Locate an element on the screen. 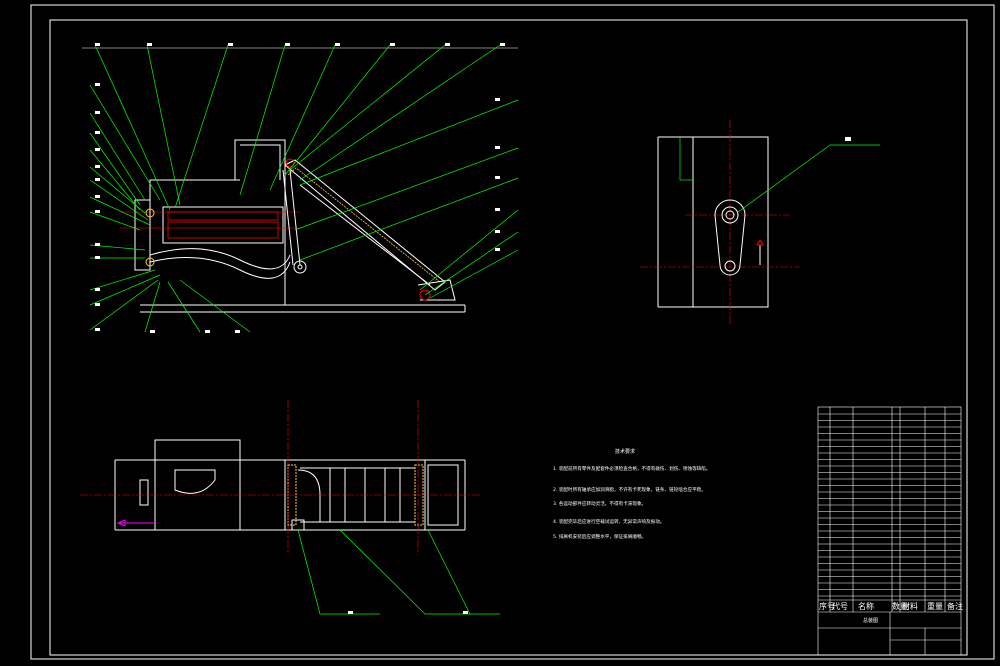 The width and height of the screenshot is (1000, 666). tech-req-item-4: 4. 装配完毕后应进行空载试运转，无异常声响及振动。 is located at coordinates (609, 521).